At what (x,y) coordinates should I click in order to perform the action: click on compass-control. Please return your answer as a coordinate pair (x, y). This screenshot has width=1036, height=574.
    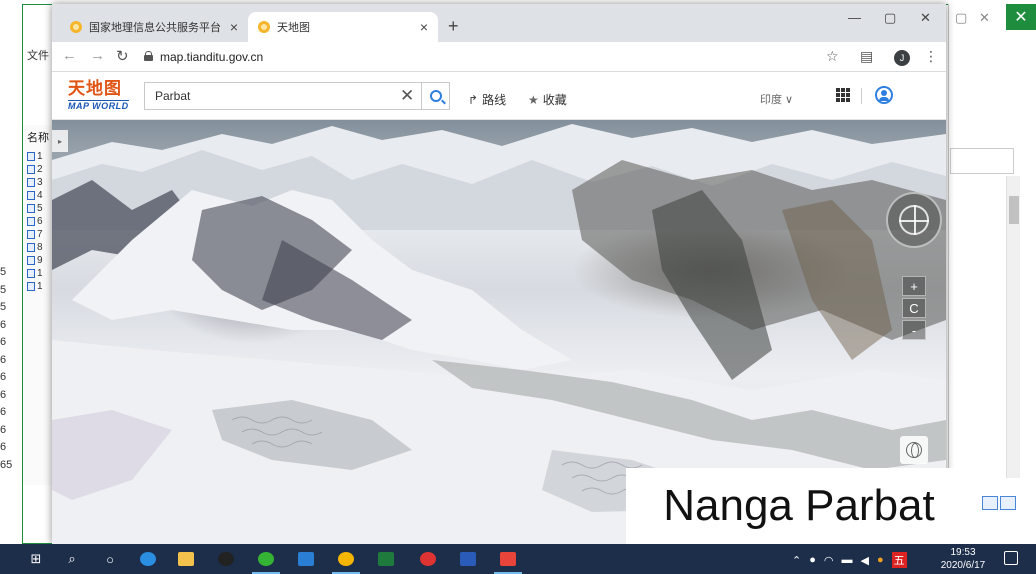
    Looking at the image, I should click on (914, 220).